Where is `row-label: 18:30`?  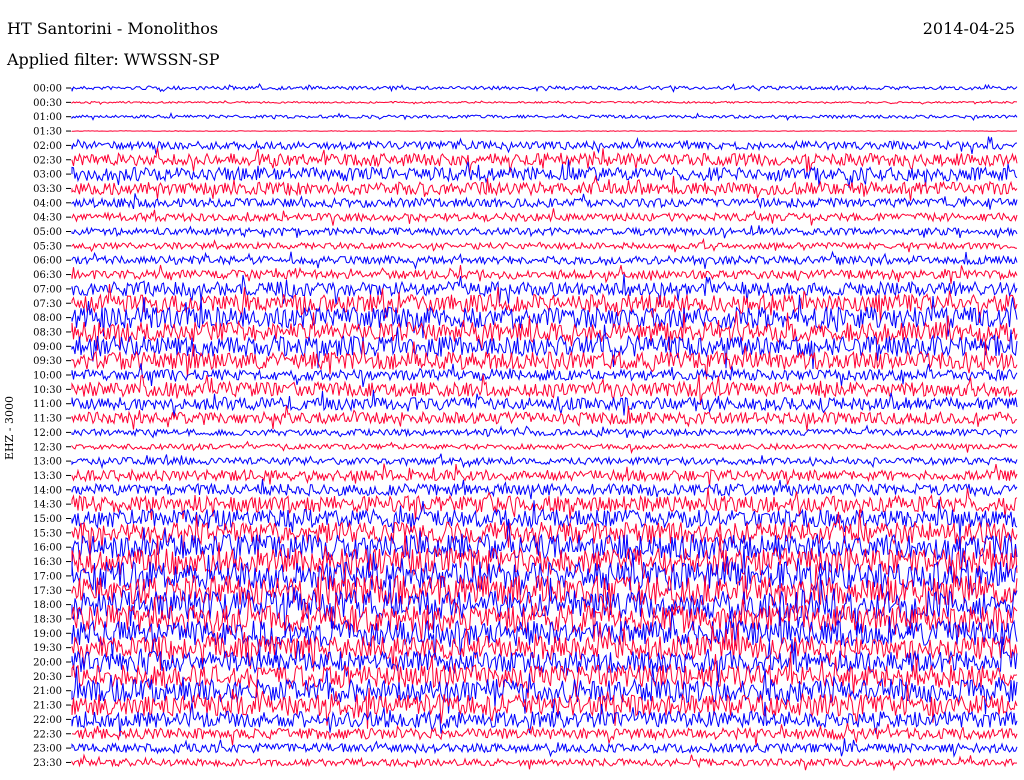 row-label: 18:30 is located at coordinates (47, 619).